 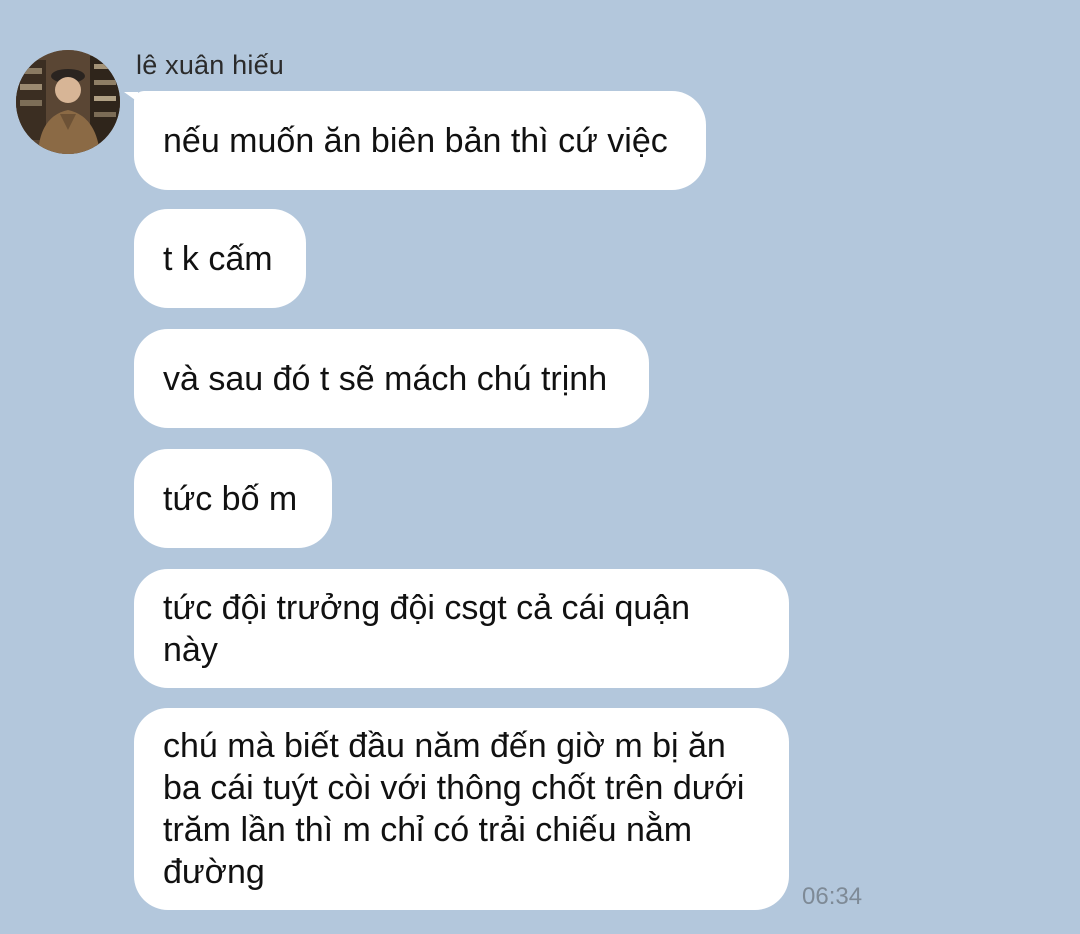 I want to click on sender-avatar, so click(x=68, y=102).